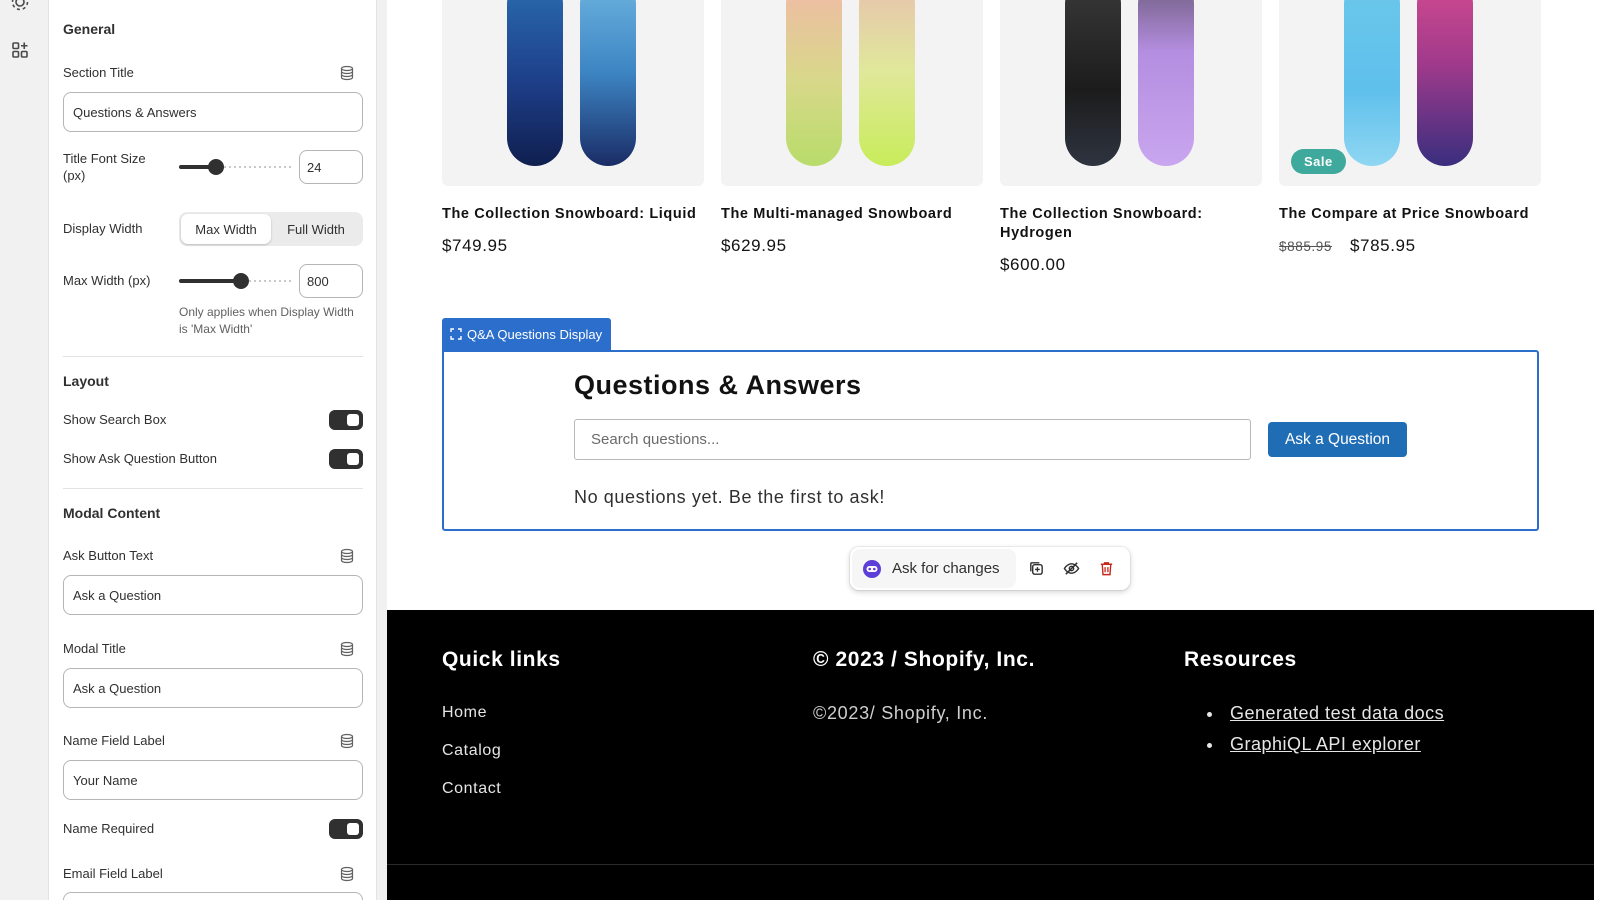 This screenshot has height=900, width=1600. Describe the element at coordinates (1318, 161) in the screenshot. I see `sale-badge: Sale` at that location.